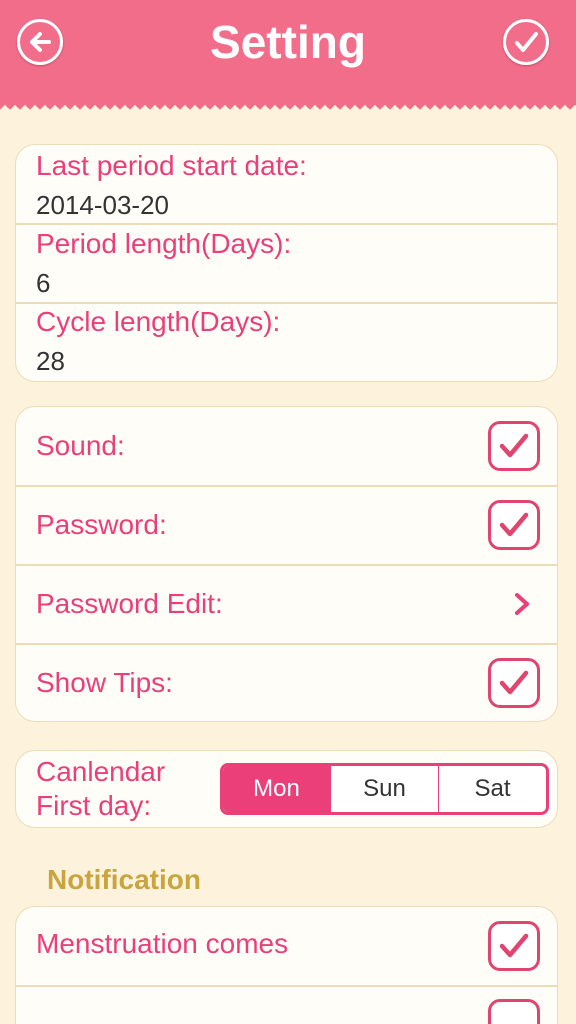 The width and height of the screenshot is (576, 1024). Describe the element at coordinates (514, 1011) in the screenshot. I see `next-notification-checkbox` at that location.